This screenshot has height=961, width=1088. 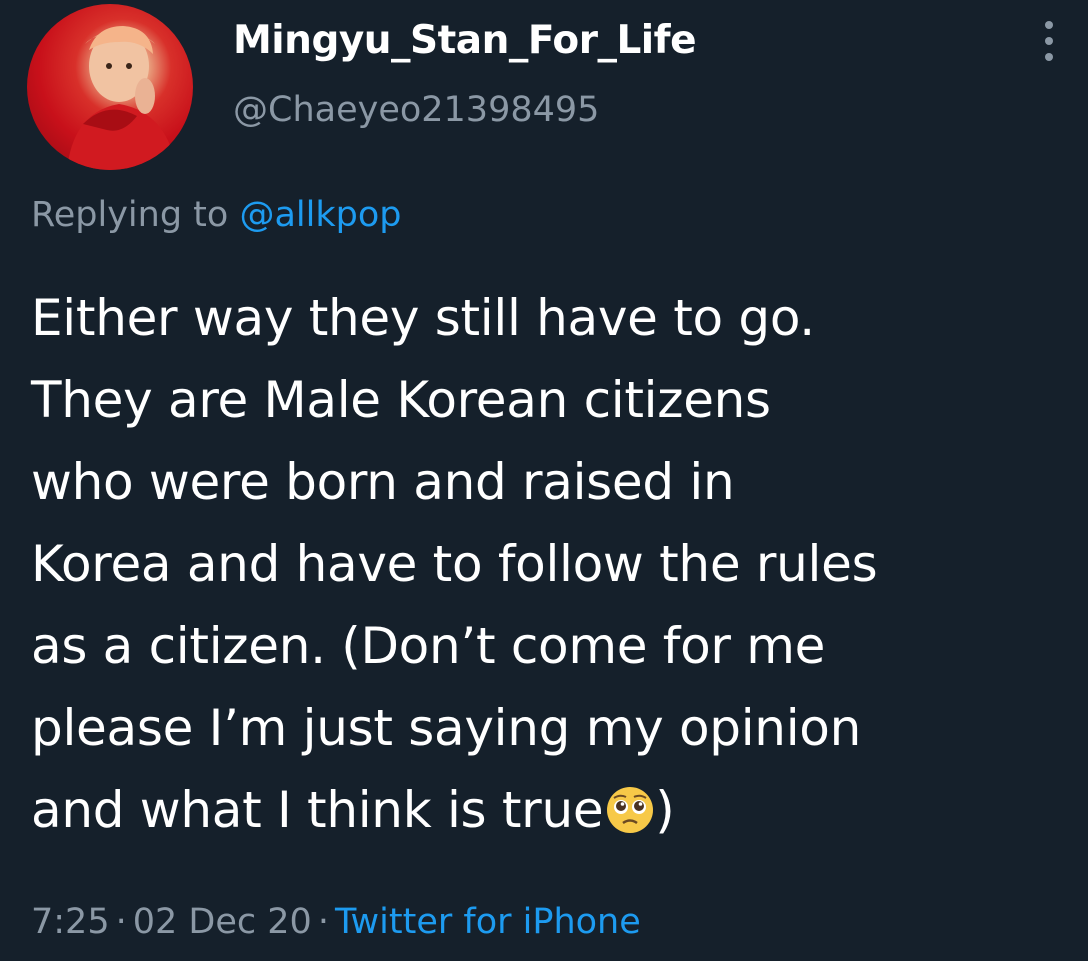 What do you see at coordinates (465, 40) in the screenshot?
I see `display-name: Mingyu_Stan_For_Life` at bounding box center [465, 40].